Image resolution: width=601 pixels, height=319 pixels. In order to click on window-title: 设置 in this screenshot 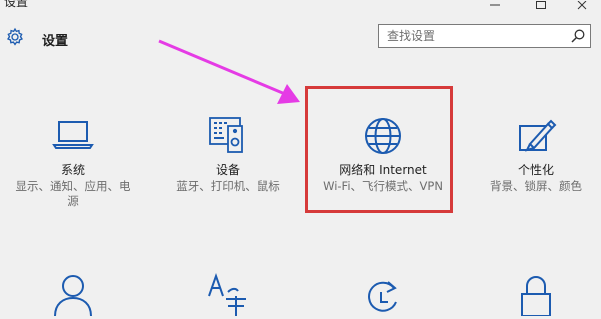, I will do `click(16, 4)`.